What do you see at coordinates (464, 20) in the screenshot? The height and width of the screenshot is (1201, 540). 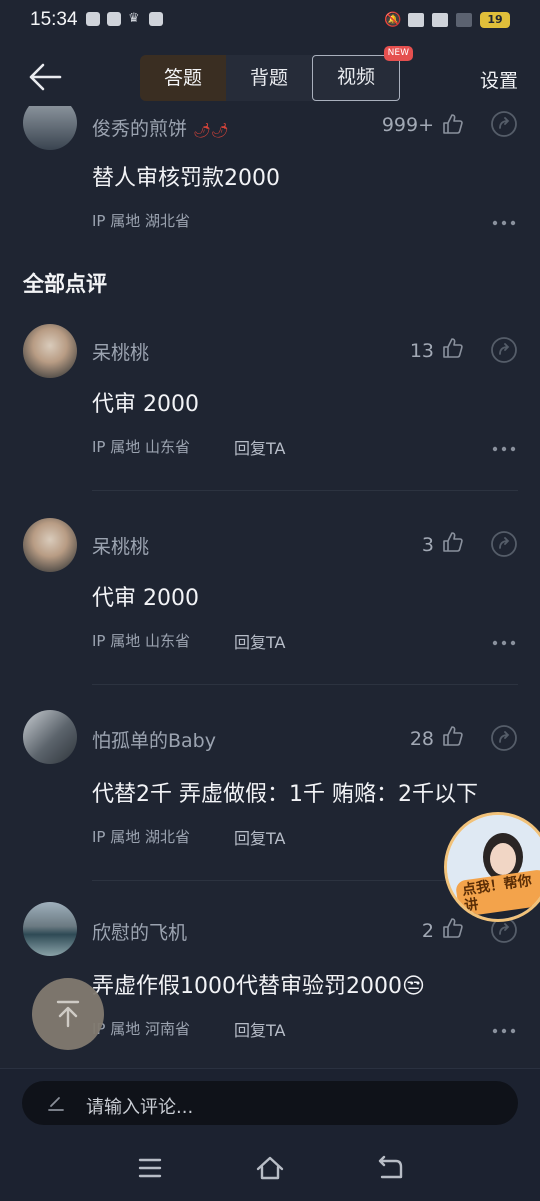 I see `signal-icon` at bounding box center [464, 20].